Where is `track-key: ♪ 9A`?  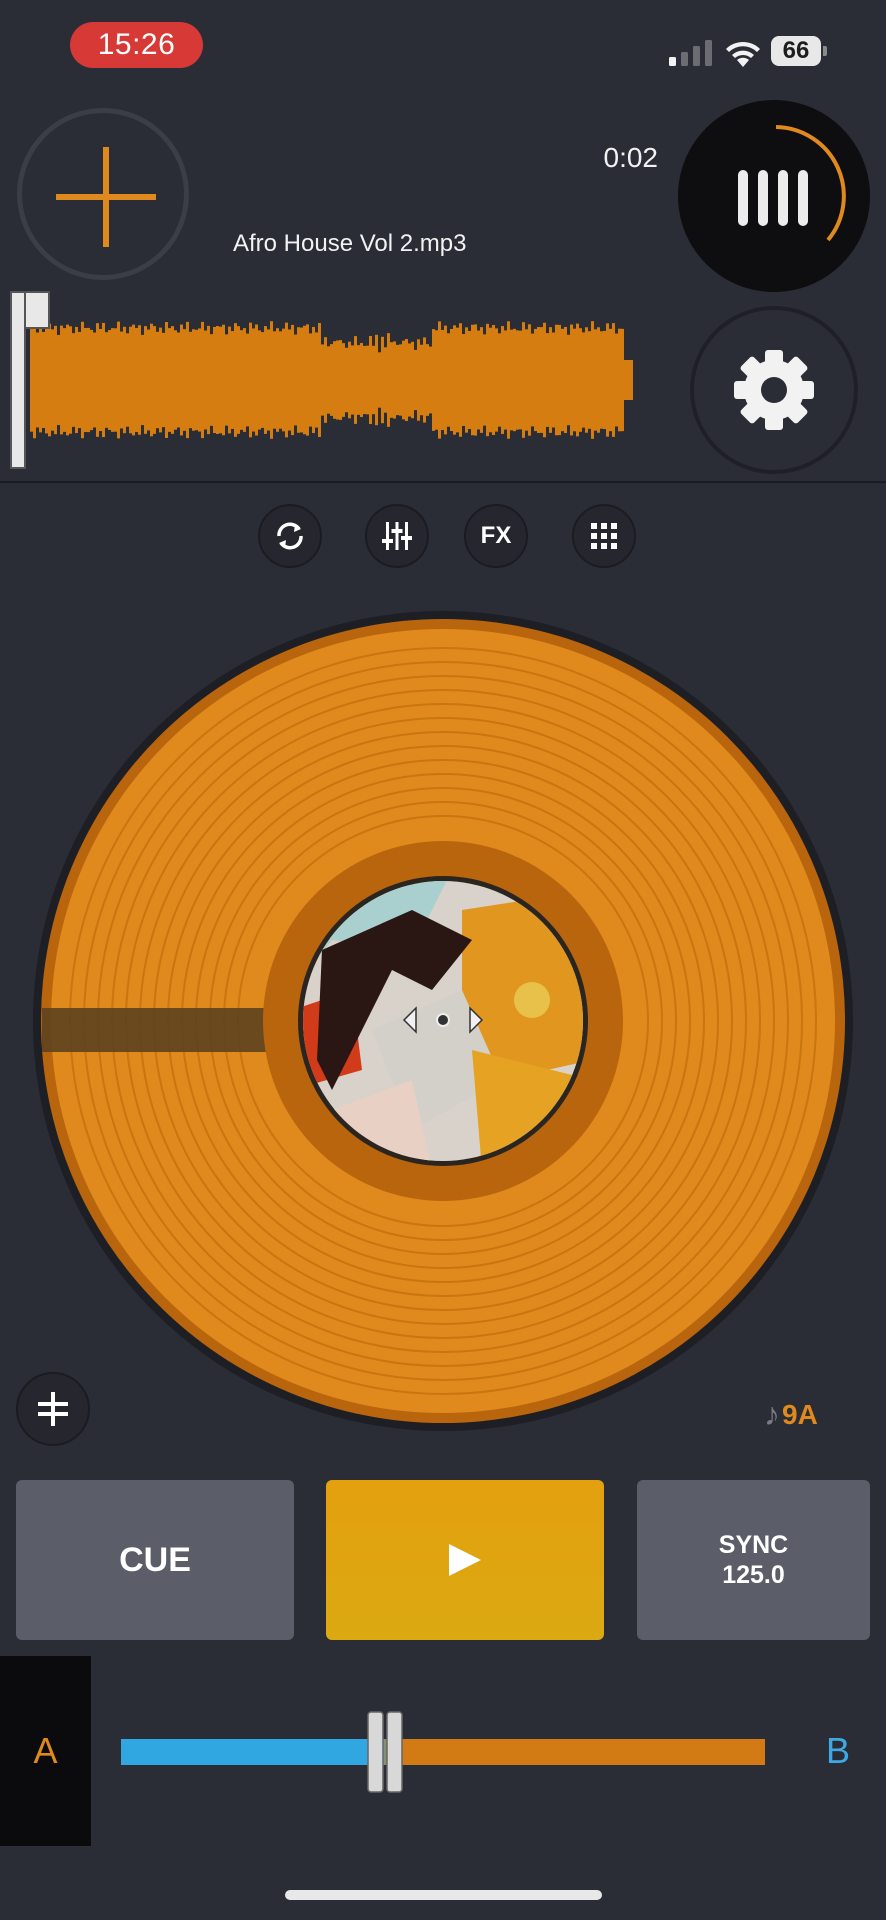 track-key: ♪ 9A is located at coordinates (791, 1414).